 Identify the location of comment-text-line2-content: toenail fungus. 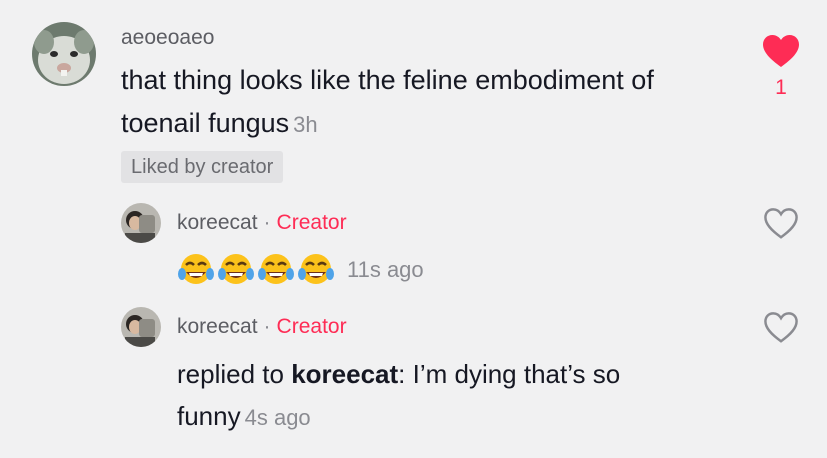
(205, 123).